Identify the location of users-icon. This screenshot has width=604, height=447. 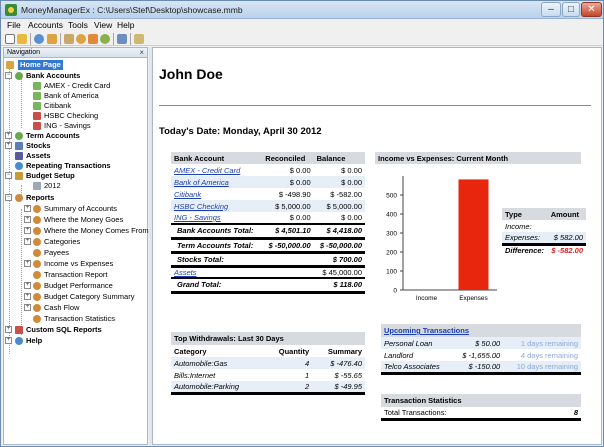
(81, 39).